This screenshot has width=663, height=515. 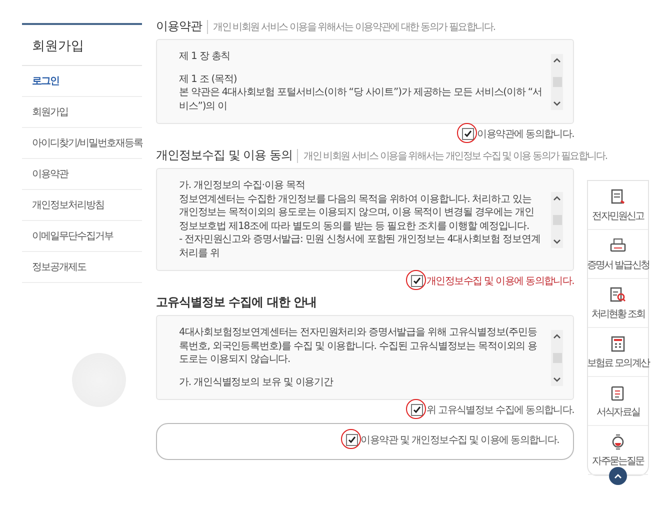 I want to click on sidebar-item: 개인정보처리방침, so click(x=82, y=205).